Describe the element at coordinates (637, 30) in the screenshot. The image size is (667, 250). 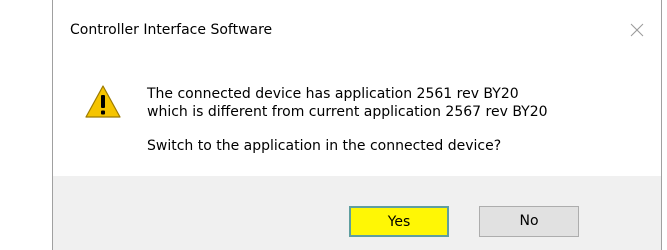
I see `close-icon` at that location.